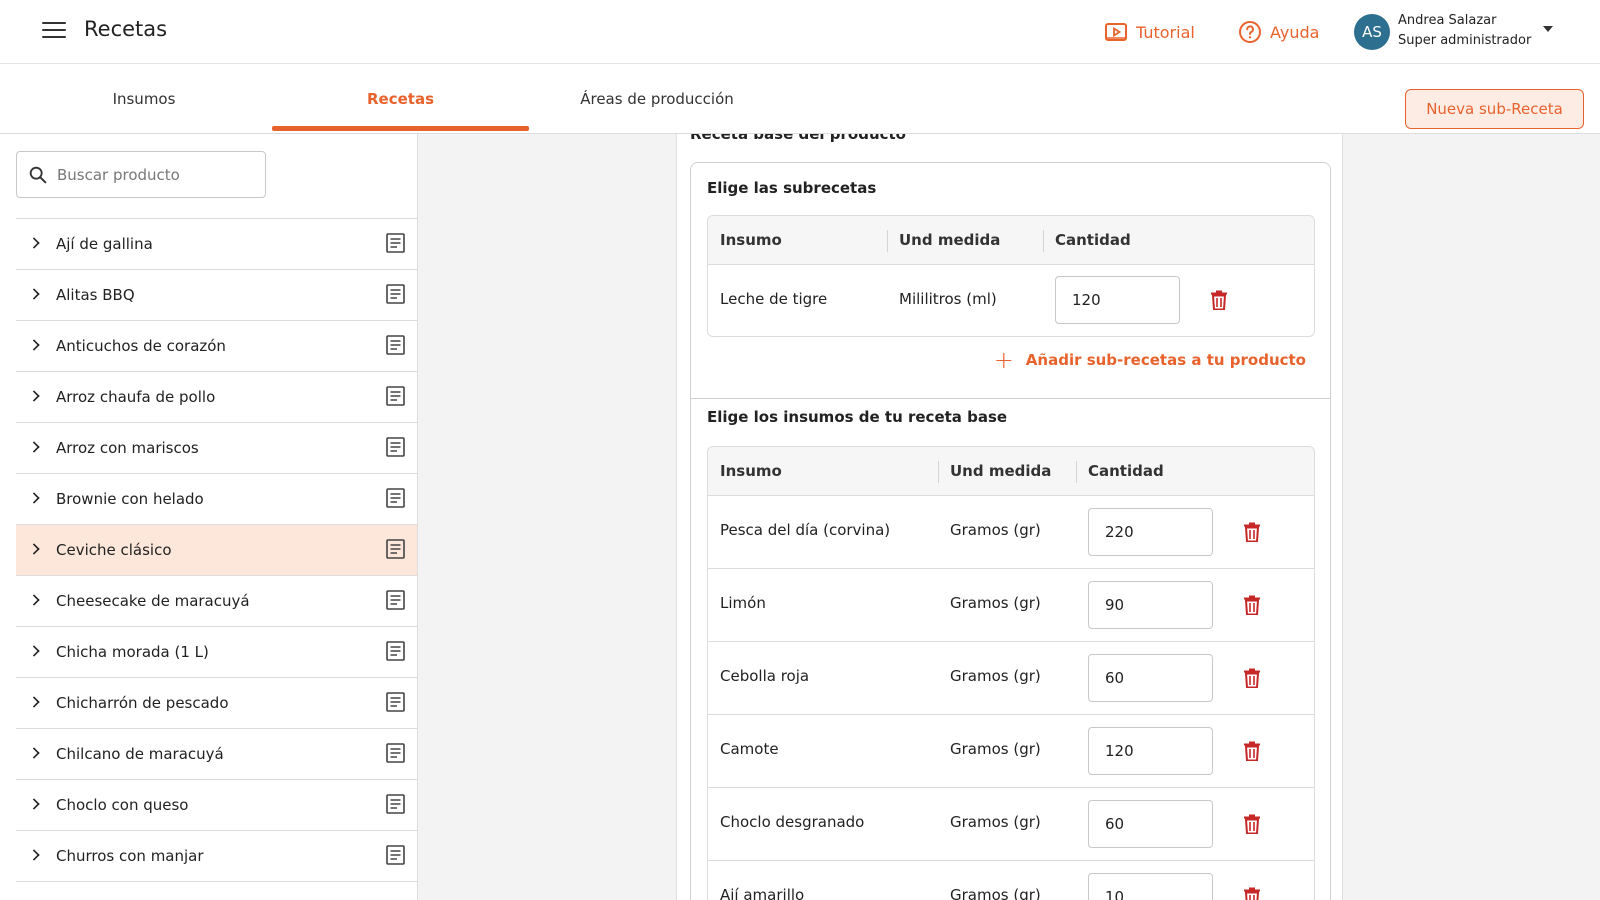 The height and width of the screenshot is (900, 1600). Describe the element at coordinates (1548, 29) in the screenshot. I see `user-menu-caret-icon` at that location.